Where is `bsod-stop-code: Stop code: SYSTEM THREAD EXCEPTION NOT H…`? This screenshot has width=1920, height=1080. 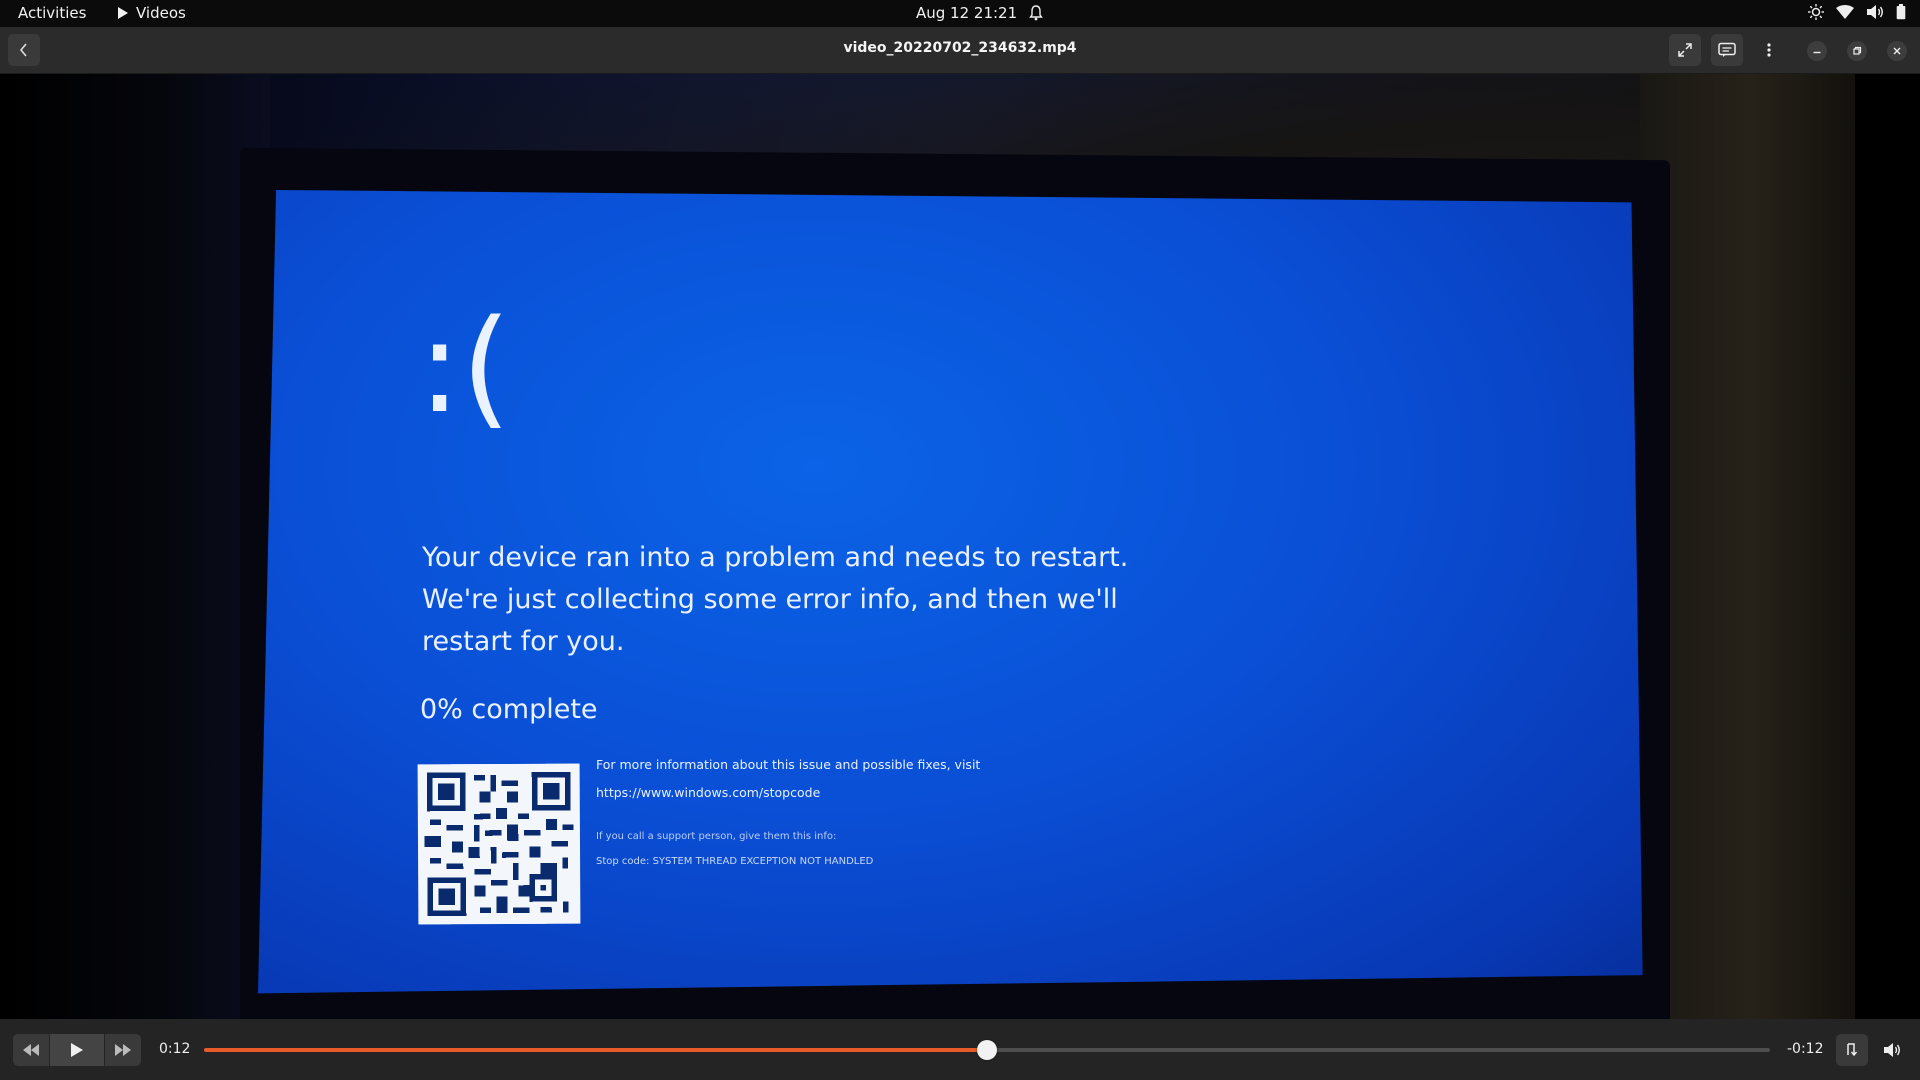 bsod-stop-code: Stop code: SYSTEM THREAD EXCEPTION NOT H… is located at coordinates (735, 861).